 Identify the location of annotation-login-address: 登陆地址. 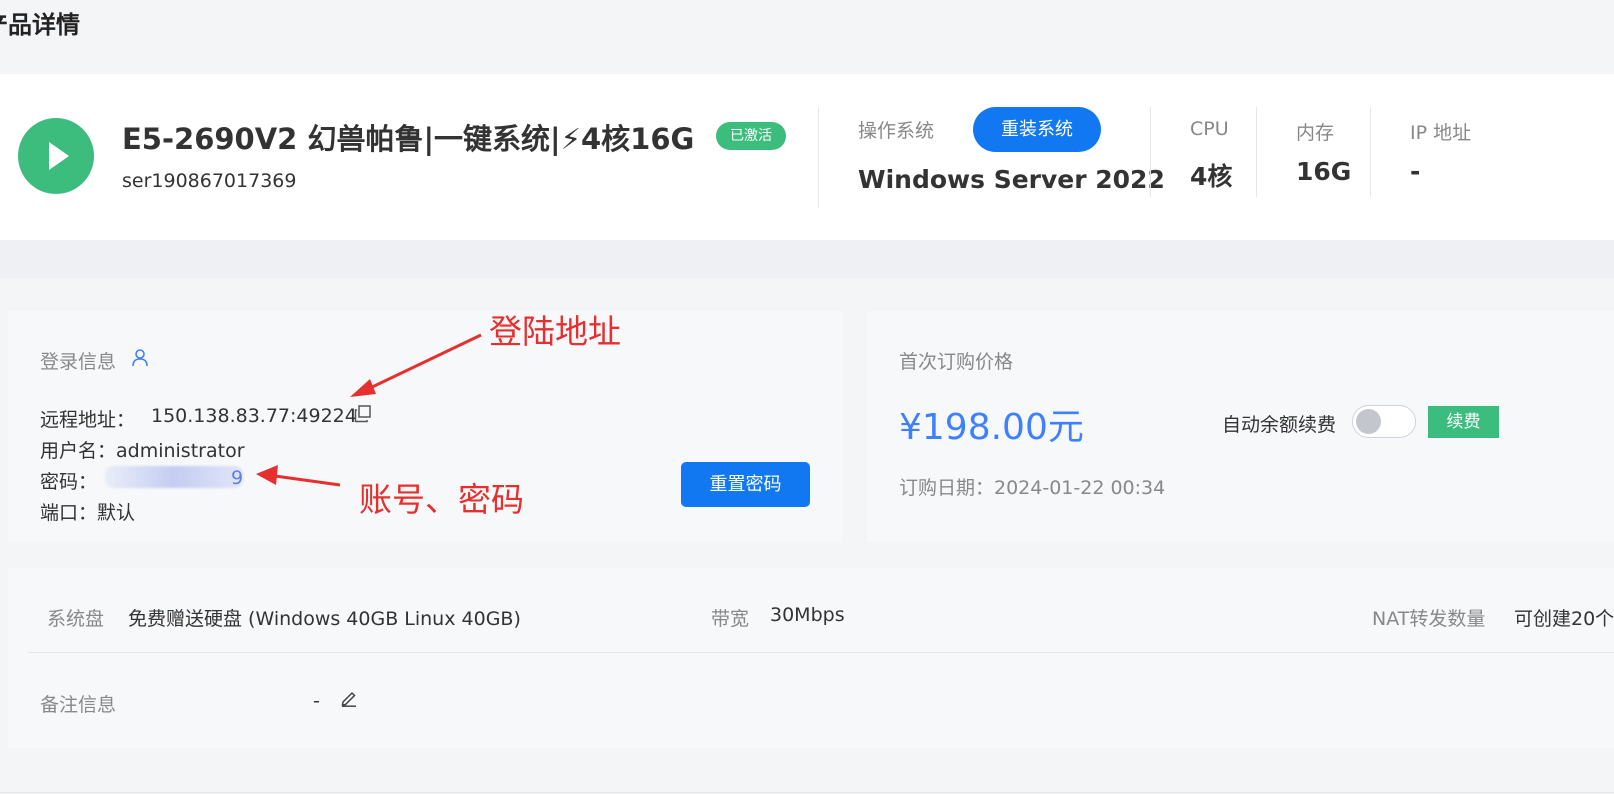
(555, 331).